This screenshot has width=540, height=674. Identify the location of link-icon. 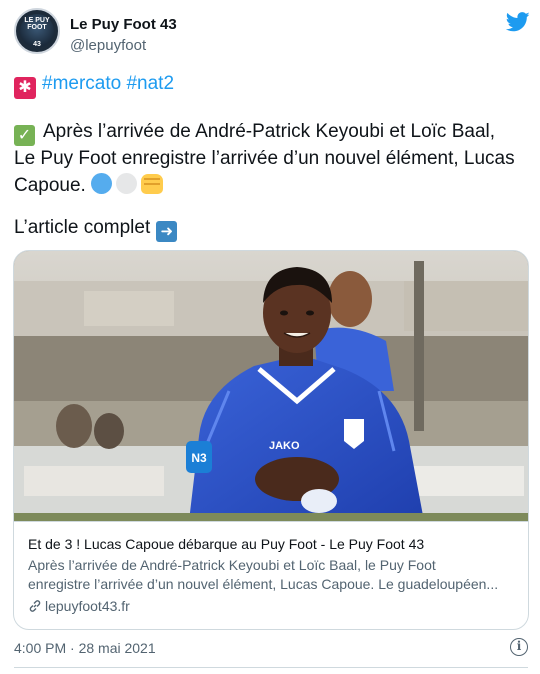
(35, 606).